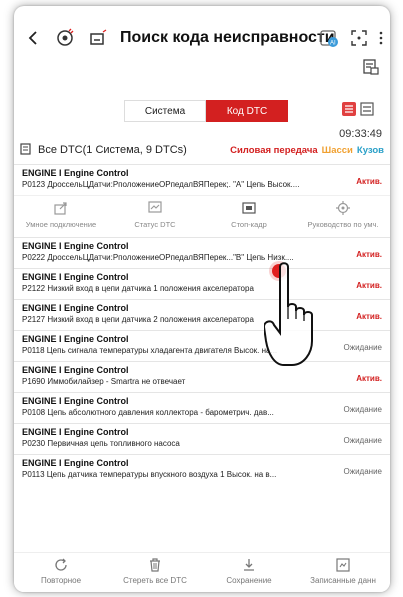 The width and height of the screenshot is (403, 597). What do you see at coordinates (337, 150) in the screenshot?
I see `category-chassis: Шасси` at bounding box center [337, 150].